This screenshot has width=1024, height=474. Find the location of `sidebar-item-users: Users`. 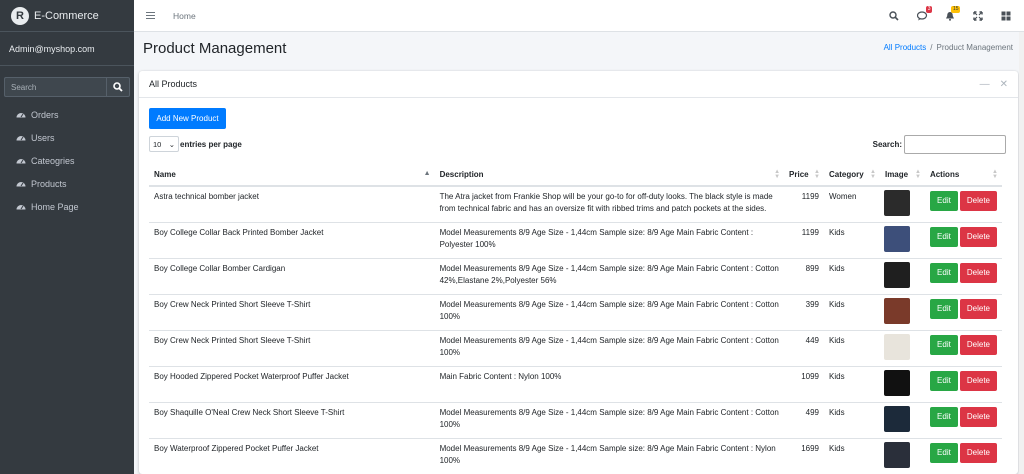

sidebar-item-users: Users is located at coordinates (67, 137).